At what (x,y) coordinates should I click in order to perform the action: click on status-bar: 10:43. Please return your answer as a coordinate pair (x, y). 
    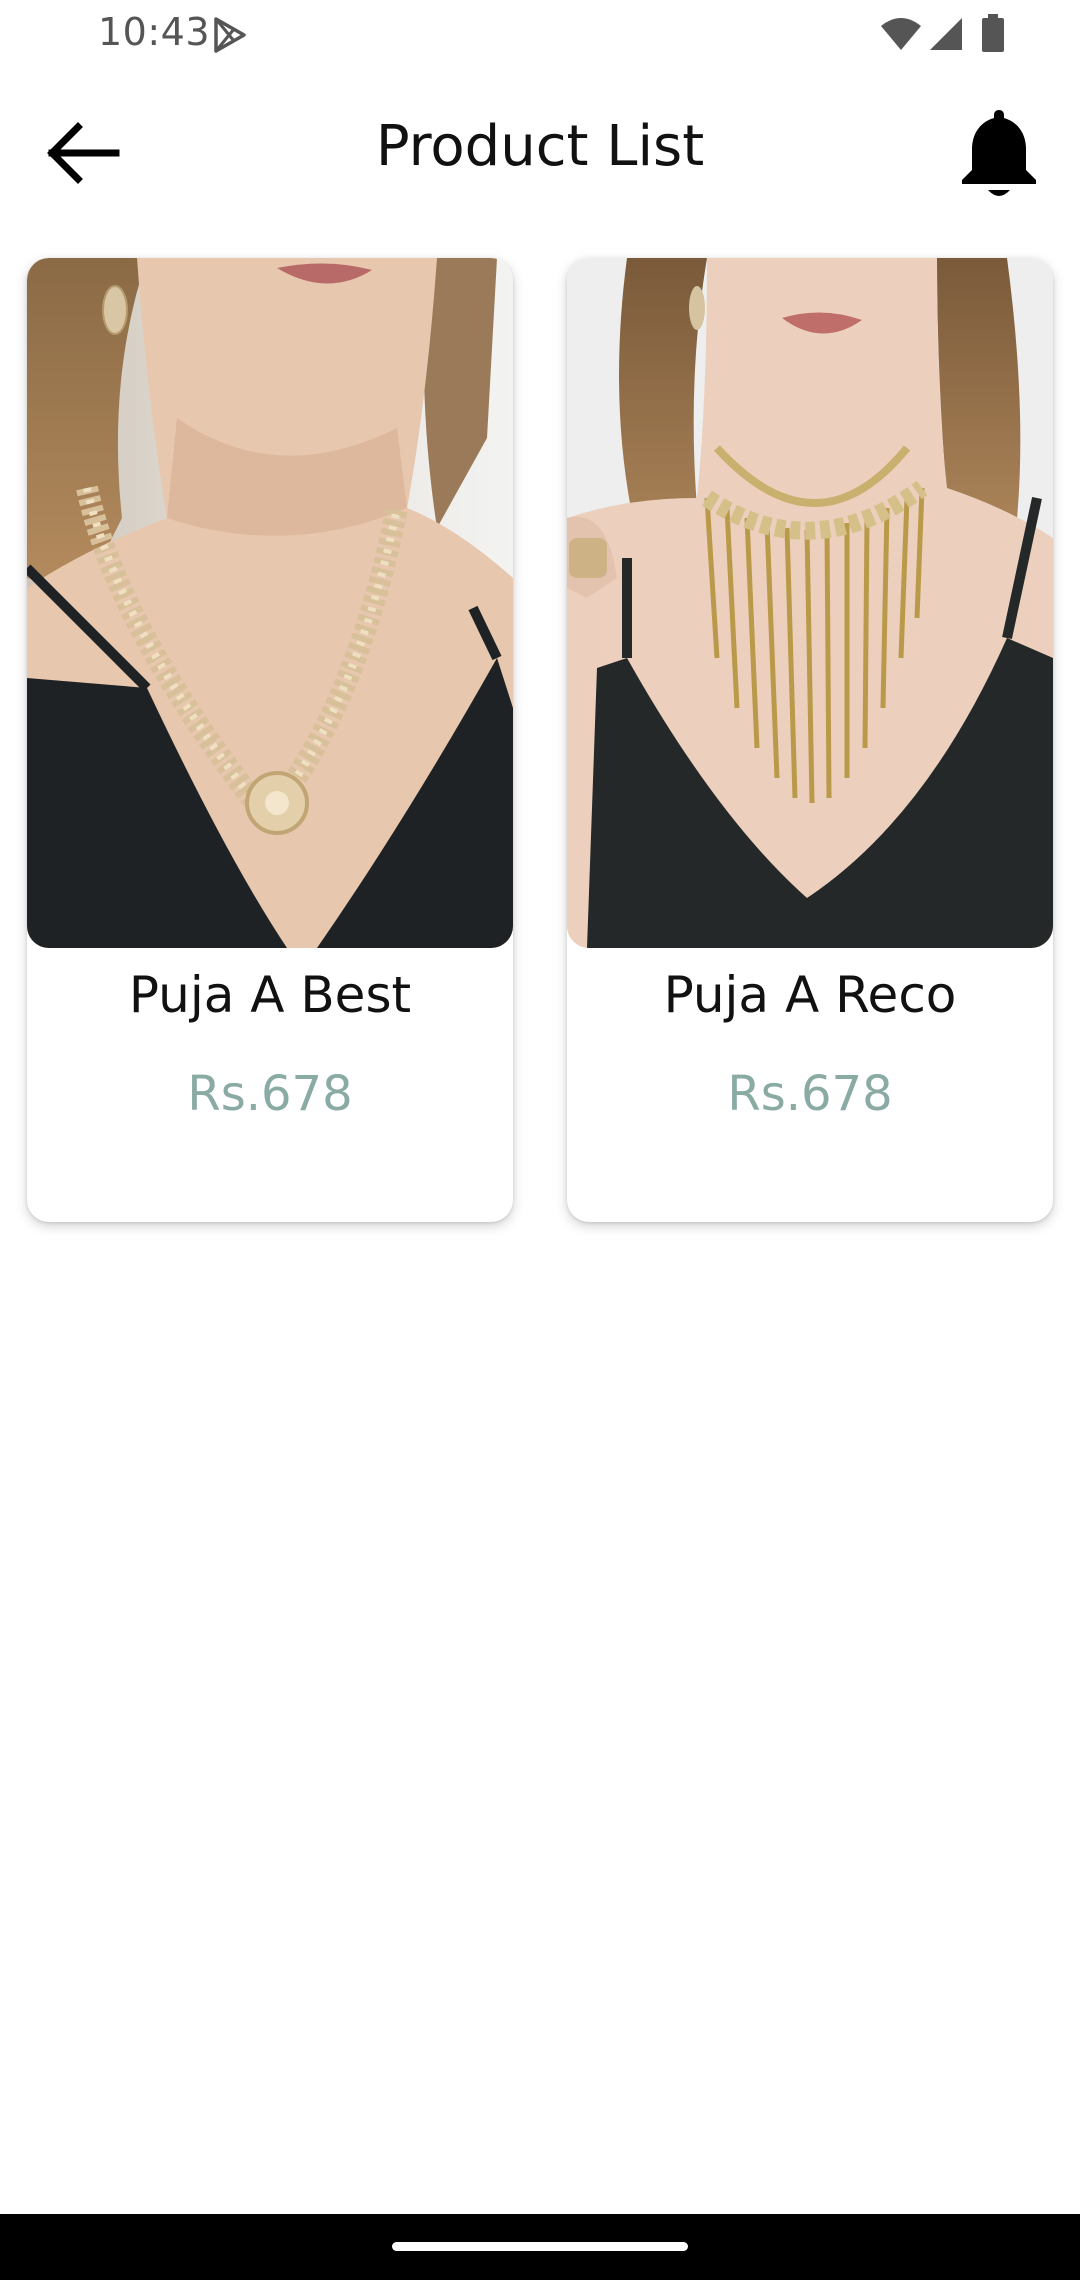
    Looking at the image, I should click on (540, 34).